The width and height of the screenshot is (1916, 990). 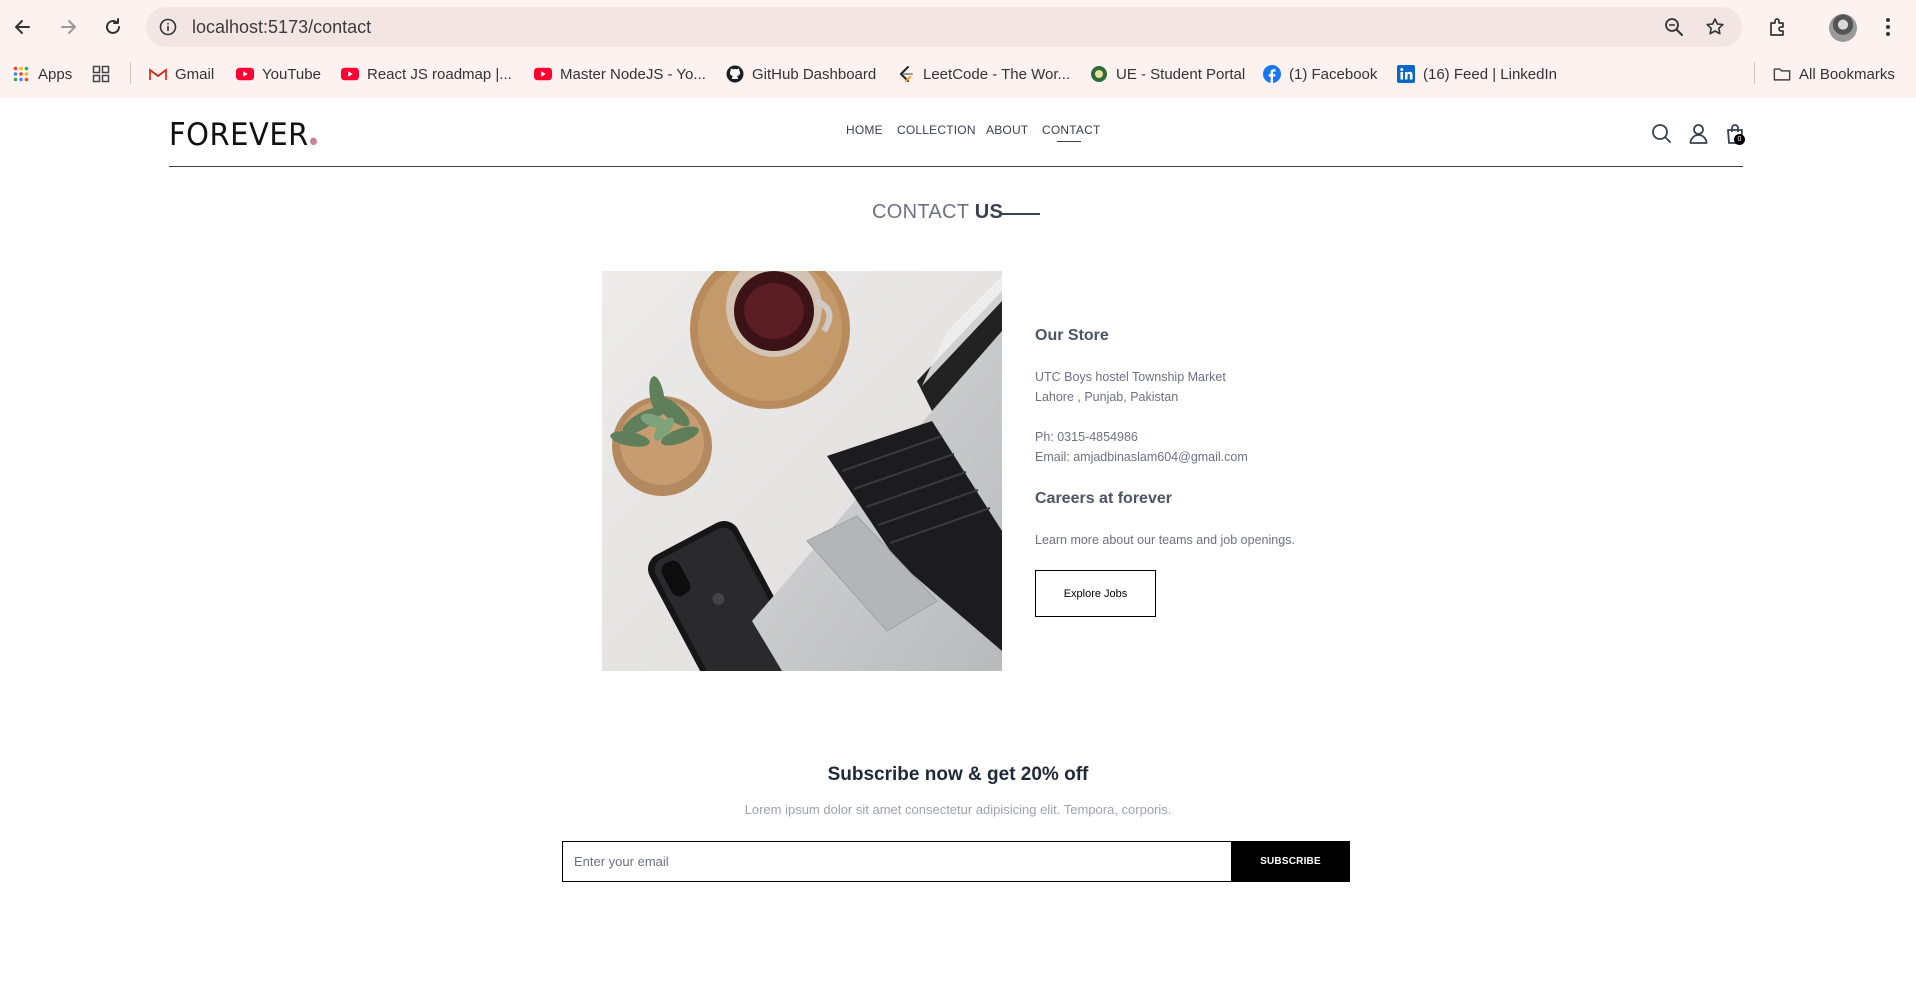 I want to click on store-address-line2: Lahore , Punjab, Pakistan, so click(x=1107, y=397).